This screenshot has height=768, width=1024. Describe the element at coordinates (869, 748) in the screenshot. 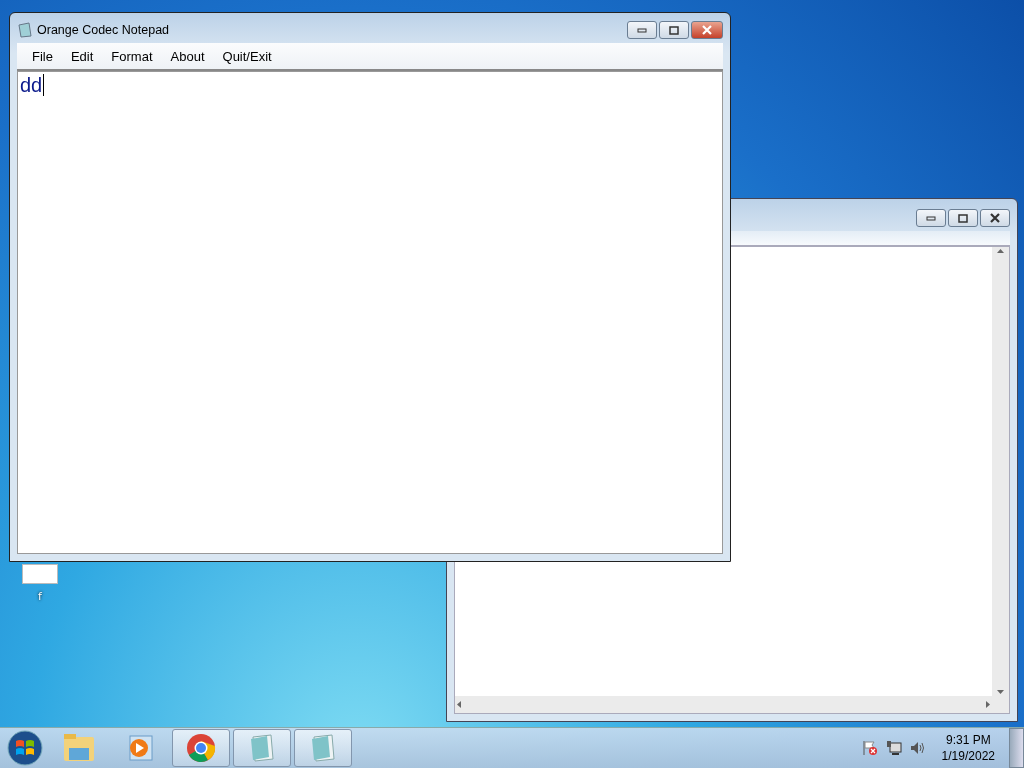

I see `flag-icon` at that location.